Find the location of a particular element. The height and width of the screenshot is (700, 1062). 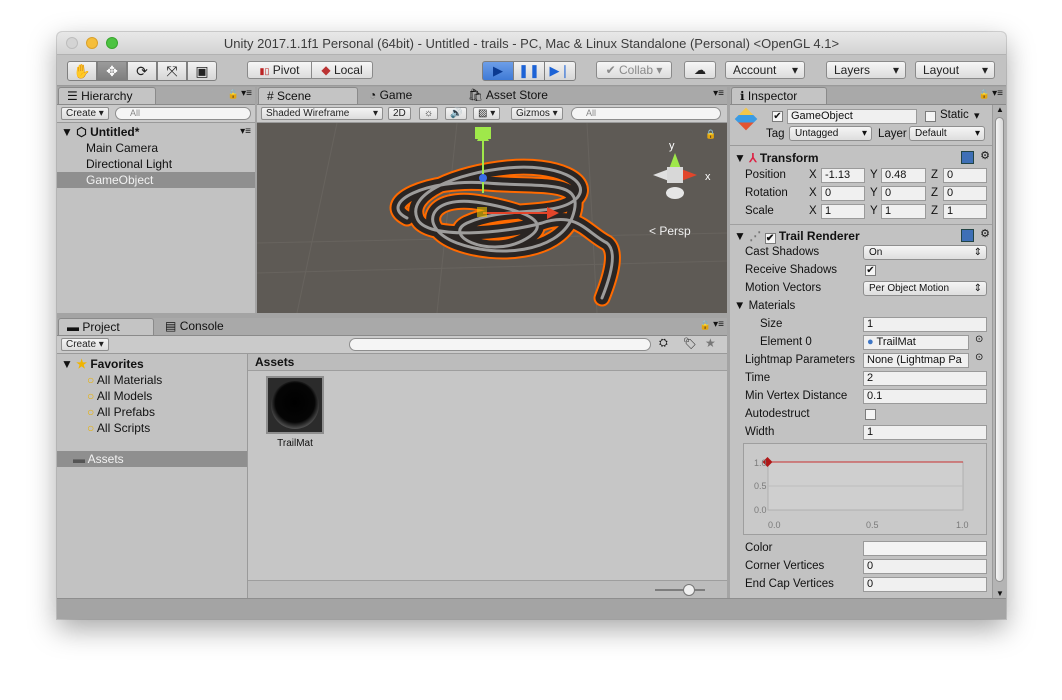

pause-button: ❚❚ is located at coordinates (529, 71).